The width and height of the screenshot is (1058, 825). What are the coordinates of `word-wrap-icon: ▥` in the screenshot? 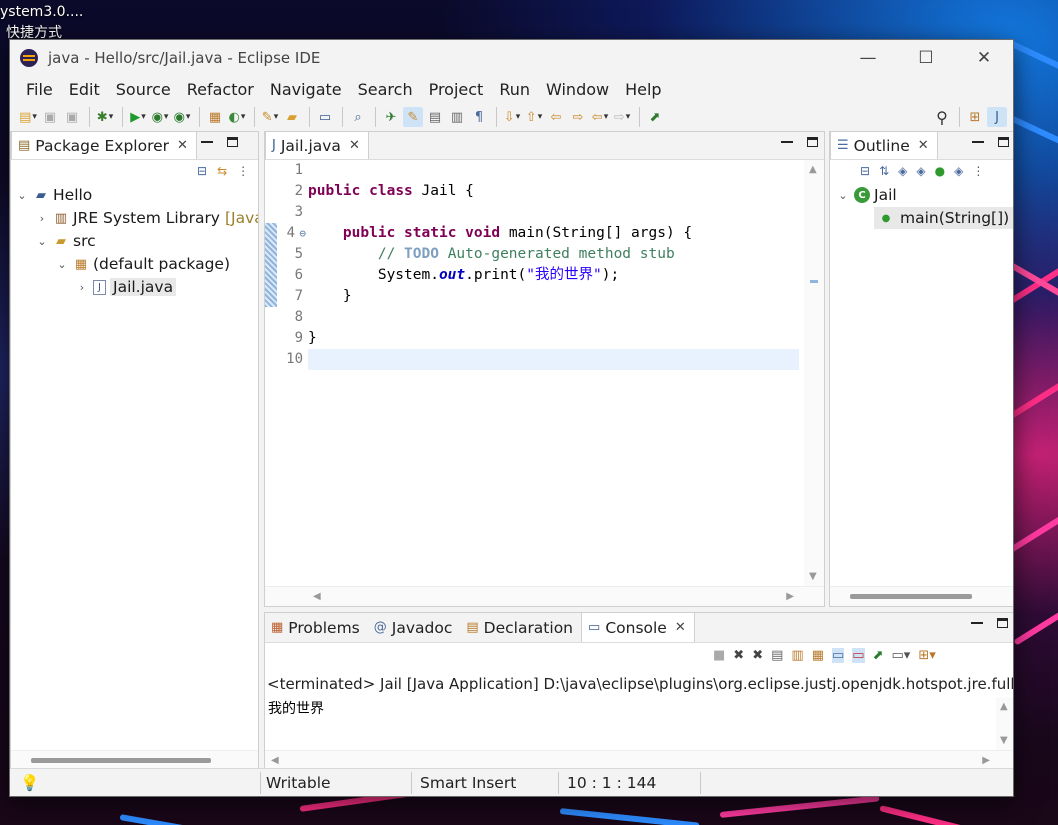 It's located at (457, 117).